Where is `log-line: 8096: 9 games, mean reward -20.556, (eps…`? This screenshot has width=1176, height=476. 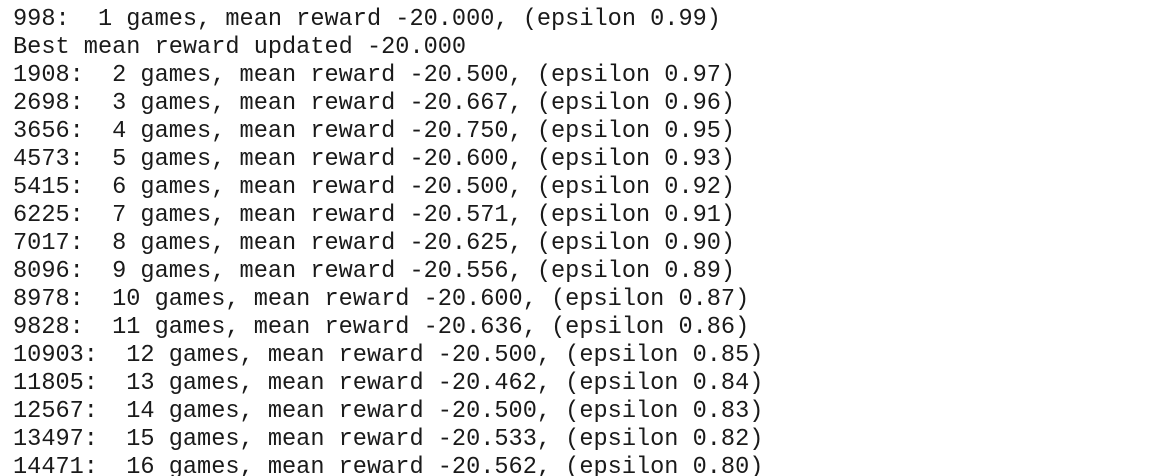
log-line: 8096: 9 games, mean reward -20.556, (eps… is located at coordinates (374, 271).